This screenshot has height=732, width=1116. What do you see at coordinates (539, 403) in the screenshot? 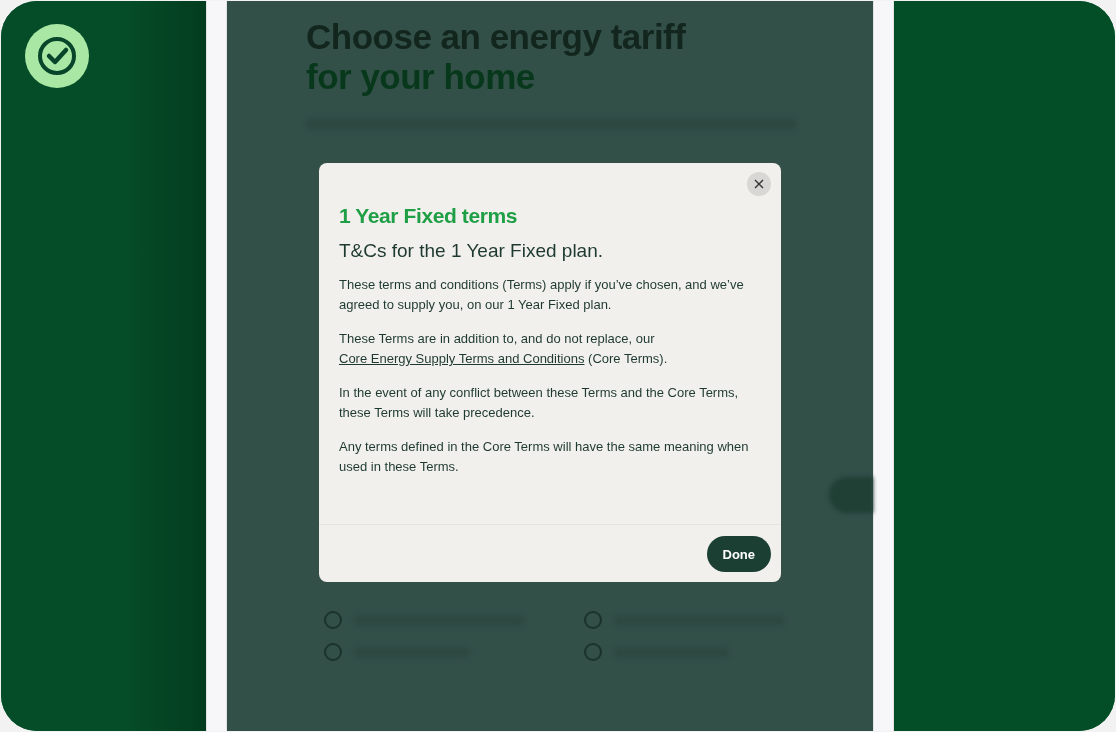
I see `terms-paragraph: In the event of any conflict between these Terms and the Core Terms, these Terms will take precedence.` at bounding box center [539, 403].